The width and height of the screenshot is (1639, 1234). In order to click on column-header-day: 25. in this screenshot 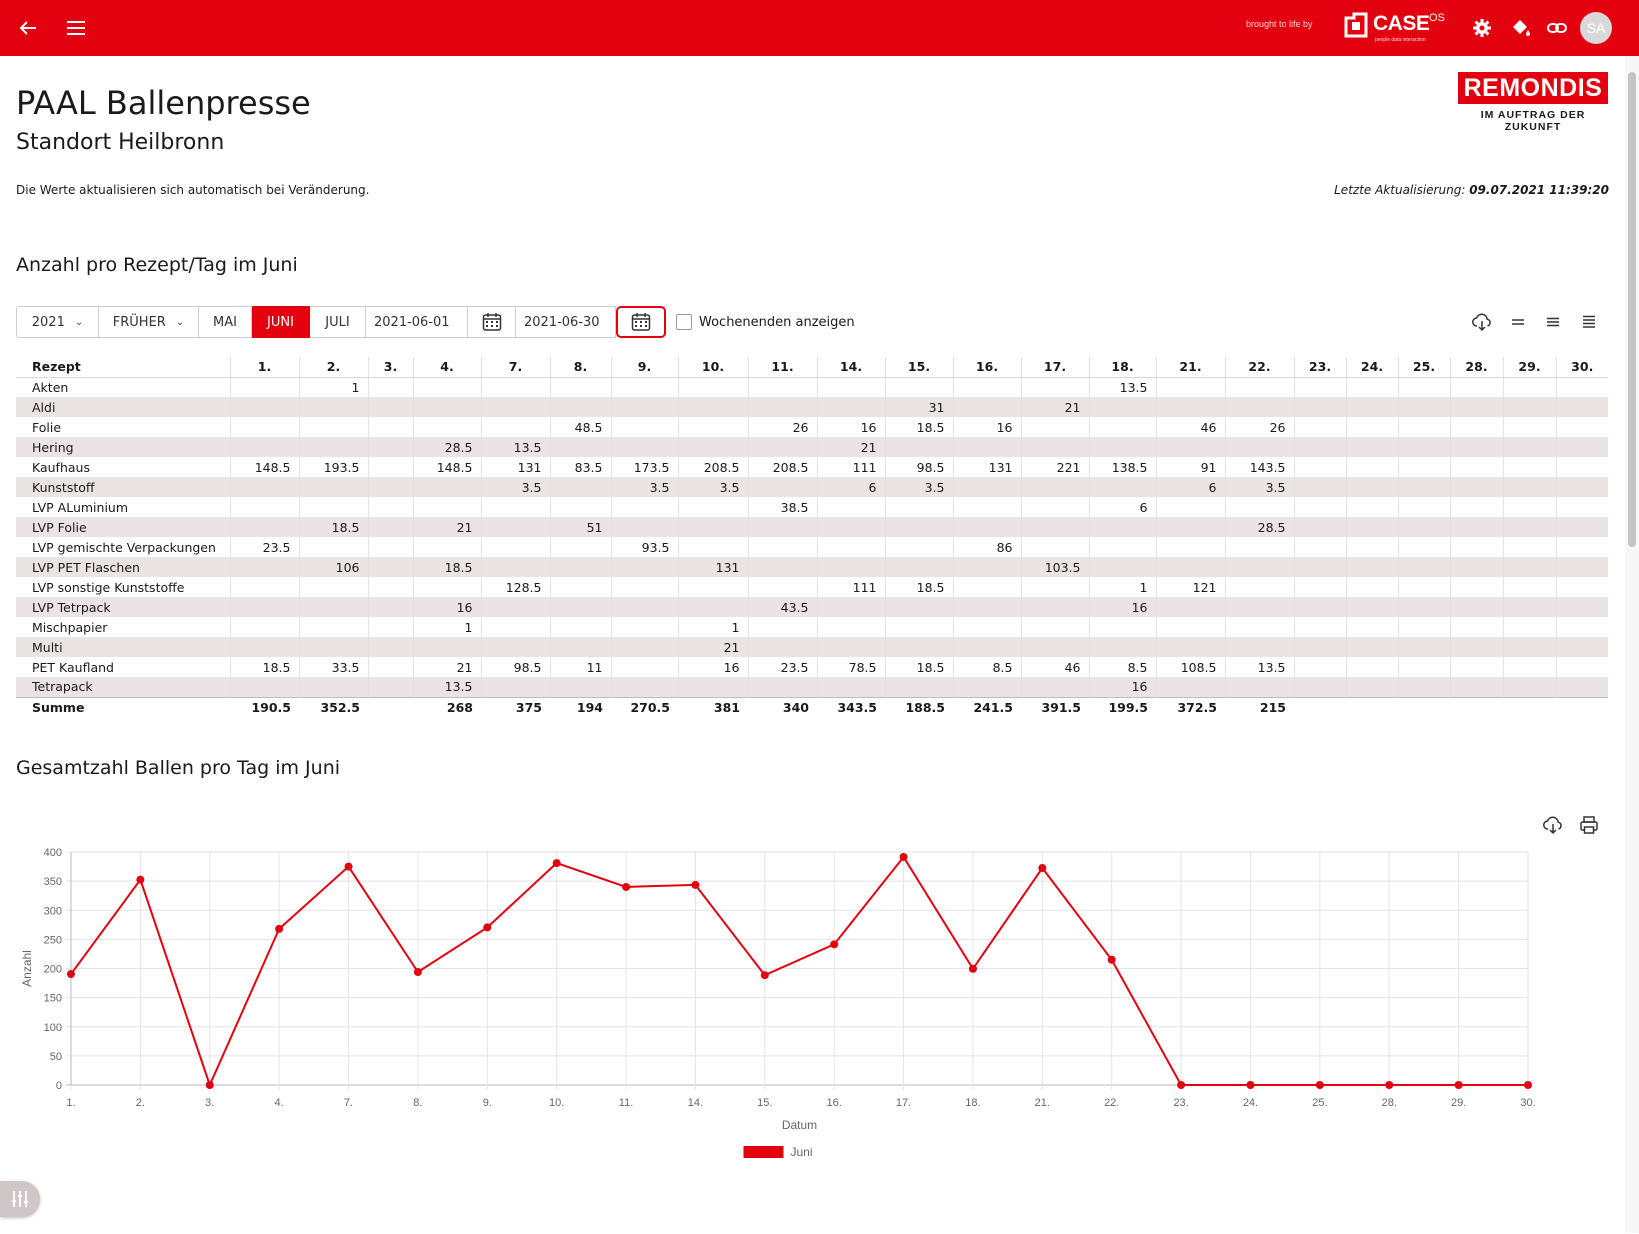, I will do `click(1423, 367)`.